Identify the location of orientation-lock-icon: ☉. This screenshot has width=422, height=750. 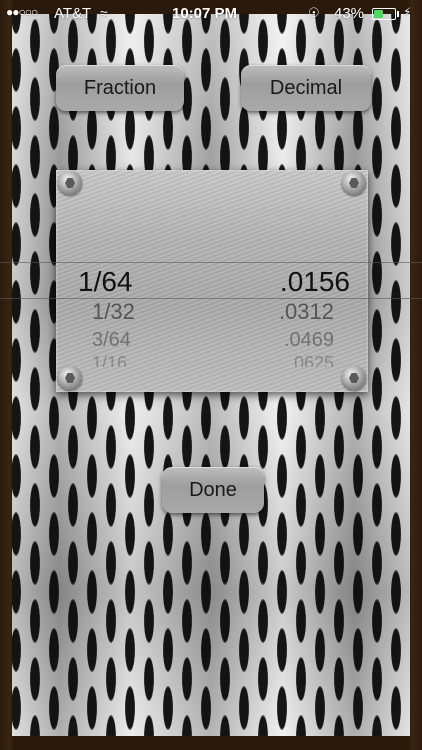
(314, 12).